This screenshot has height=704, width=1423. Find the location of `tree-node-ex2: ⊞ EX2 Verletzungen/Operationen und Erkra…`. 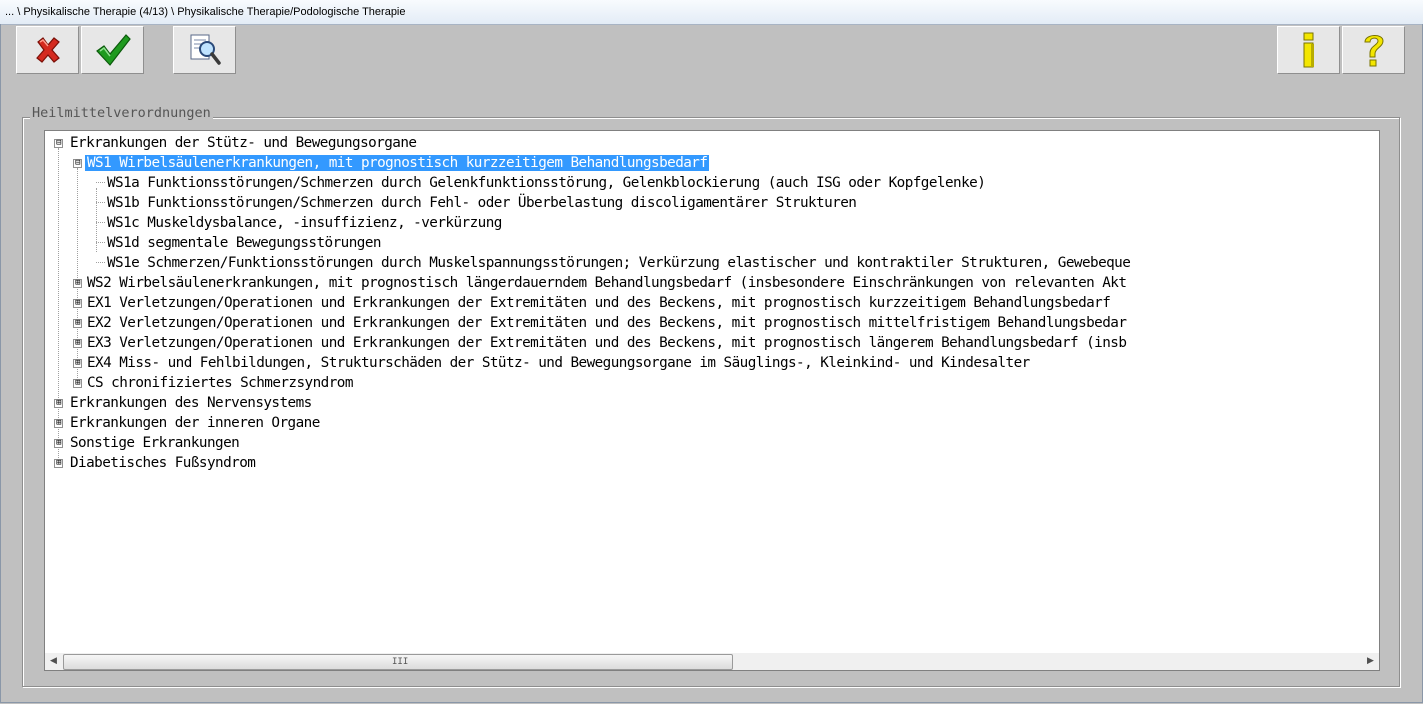

tree-node-ex2: ⊞ EX2 Verletzungen/Operationen und Erkra… is located at coordinates (597, 323).